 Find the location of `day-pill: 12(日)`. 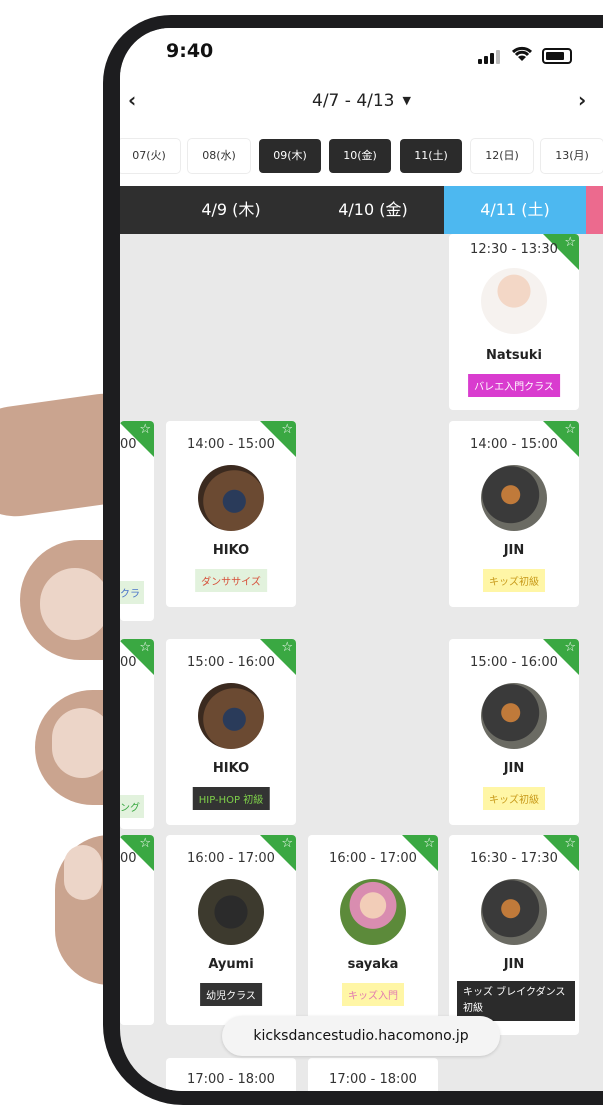

day-pill: 12(日) is located at coordinates (502, 156).